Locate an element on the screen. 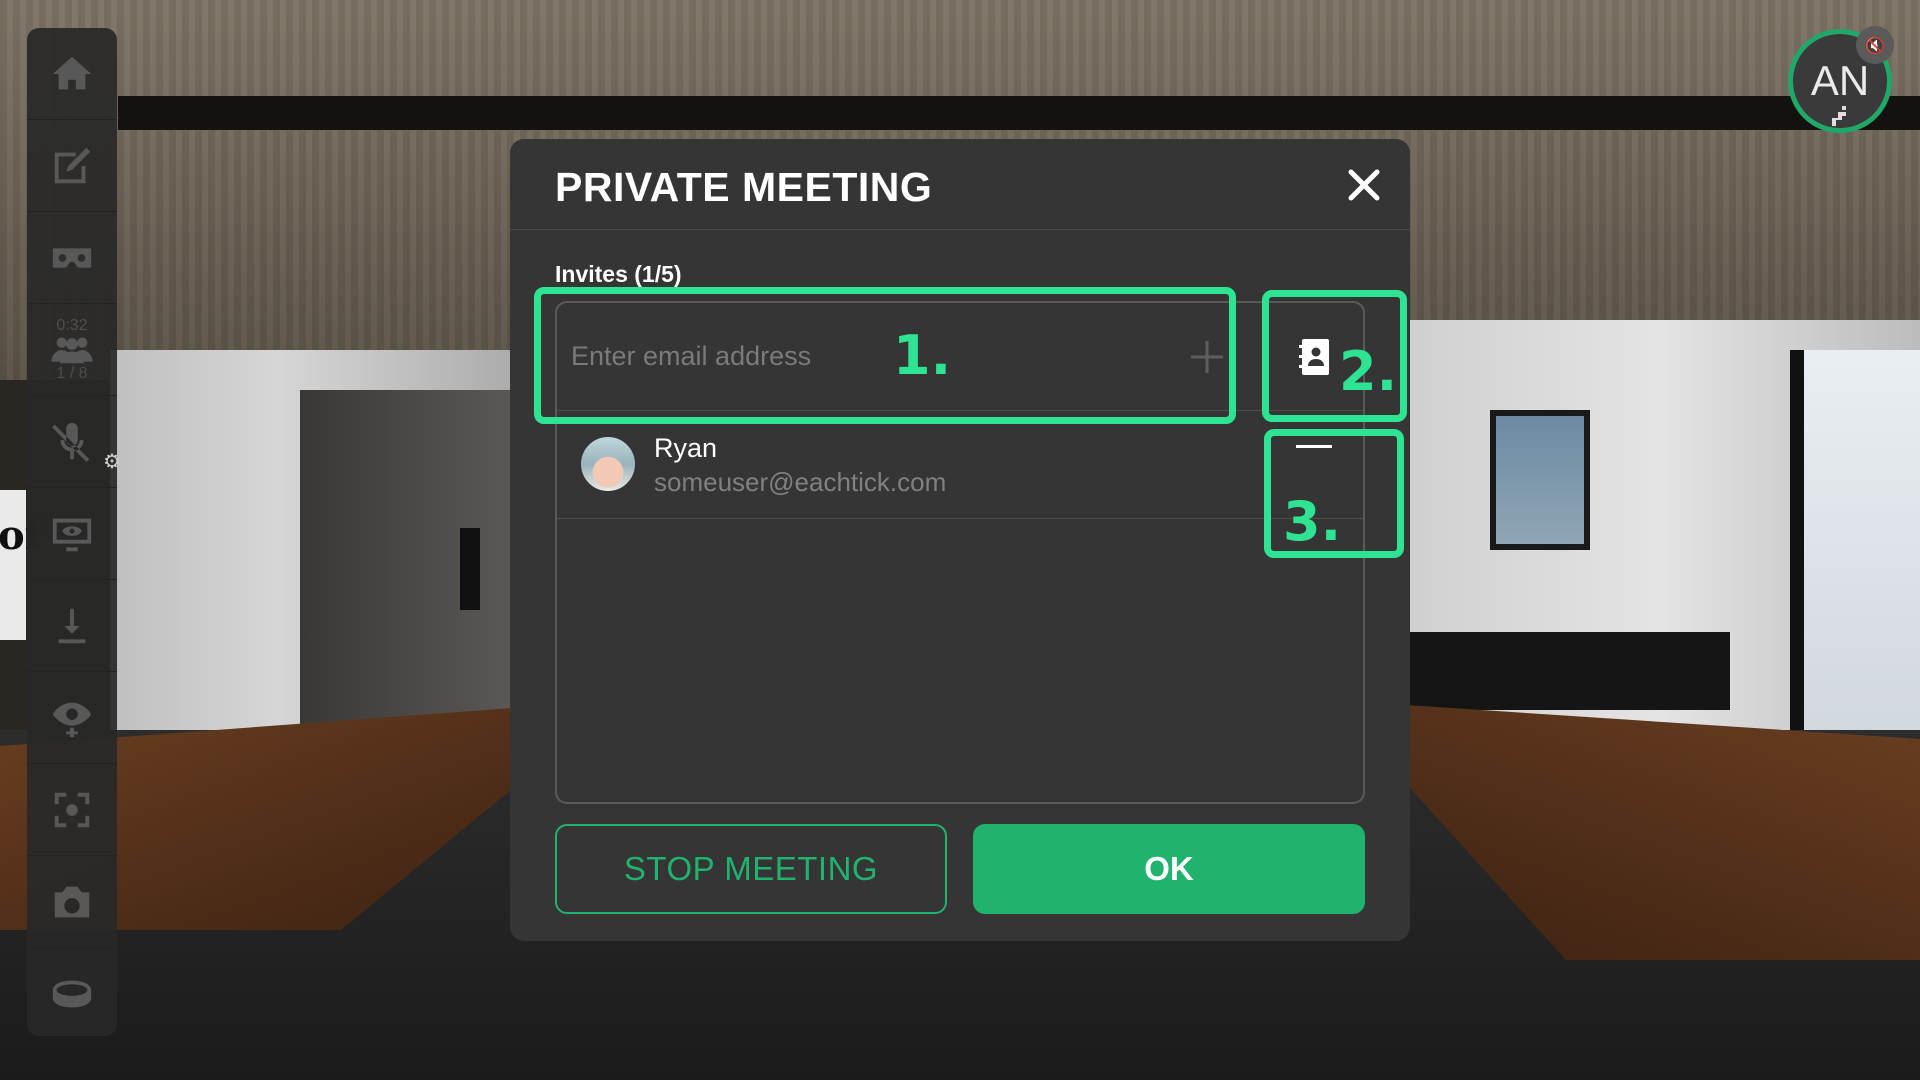  invitee-email: someuser@eachtick.com is located at coordinates (800, 482).